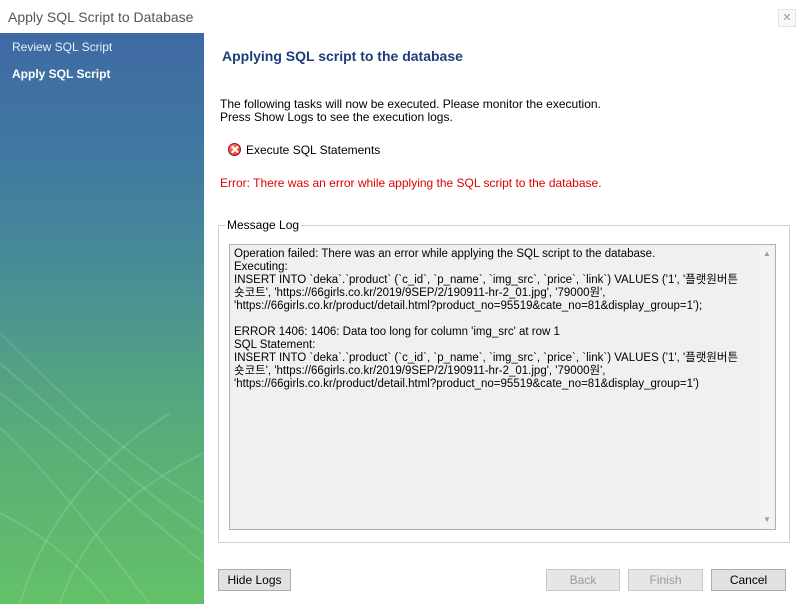 The height and width of the screenshot is (604, 800). What do you see at coordinates (342, 56) in the screenshot?
I see `page-title: Applying SQL script to the database` at bounding box center [342, 56].